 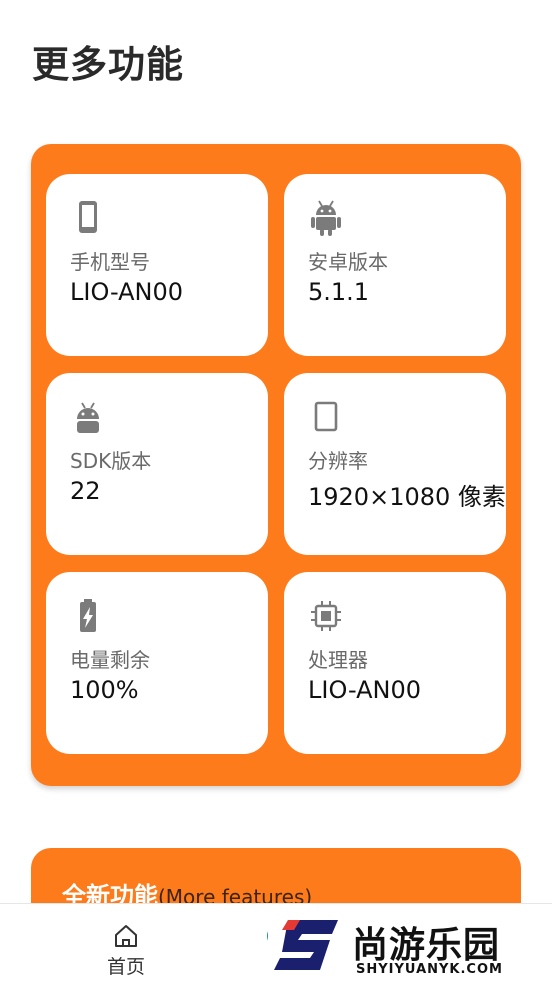 I want to click on sdk-version-card: SDK版本 22, so click(x=157, y=464).